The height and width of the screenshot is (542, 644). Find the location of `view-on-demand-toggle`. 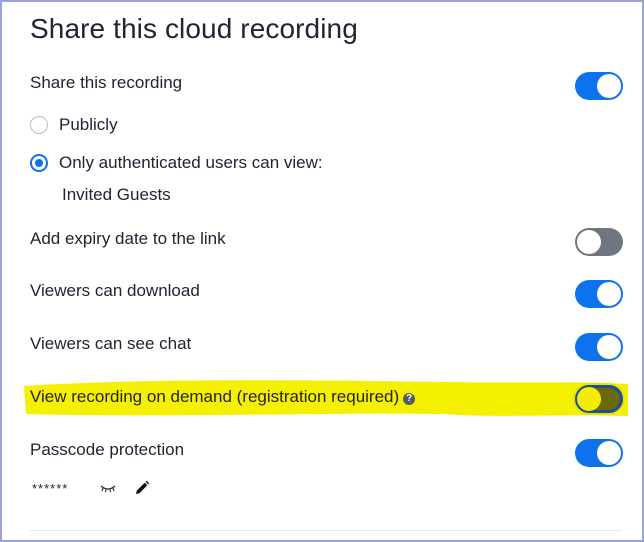

view-on-demand-toggle is located at coordinates (599, 399).